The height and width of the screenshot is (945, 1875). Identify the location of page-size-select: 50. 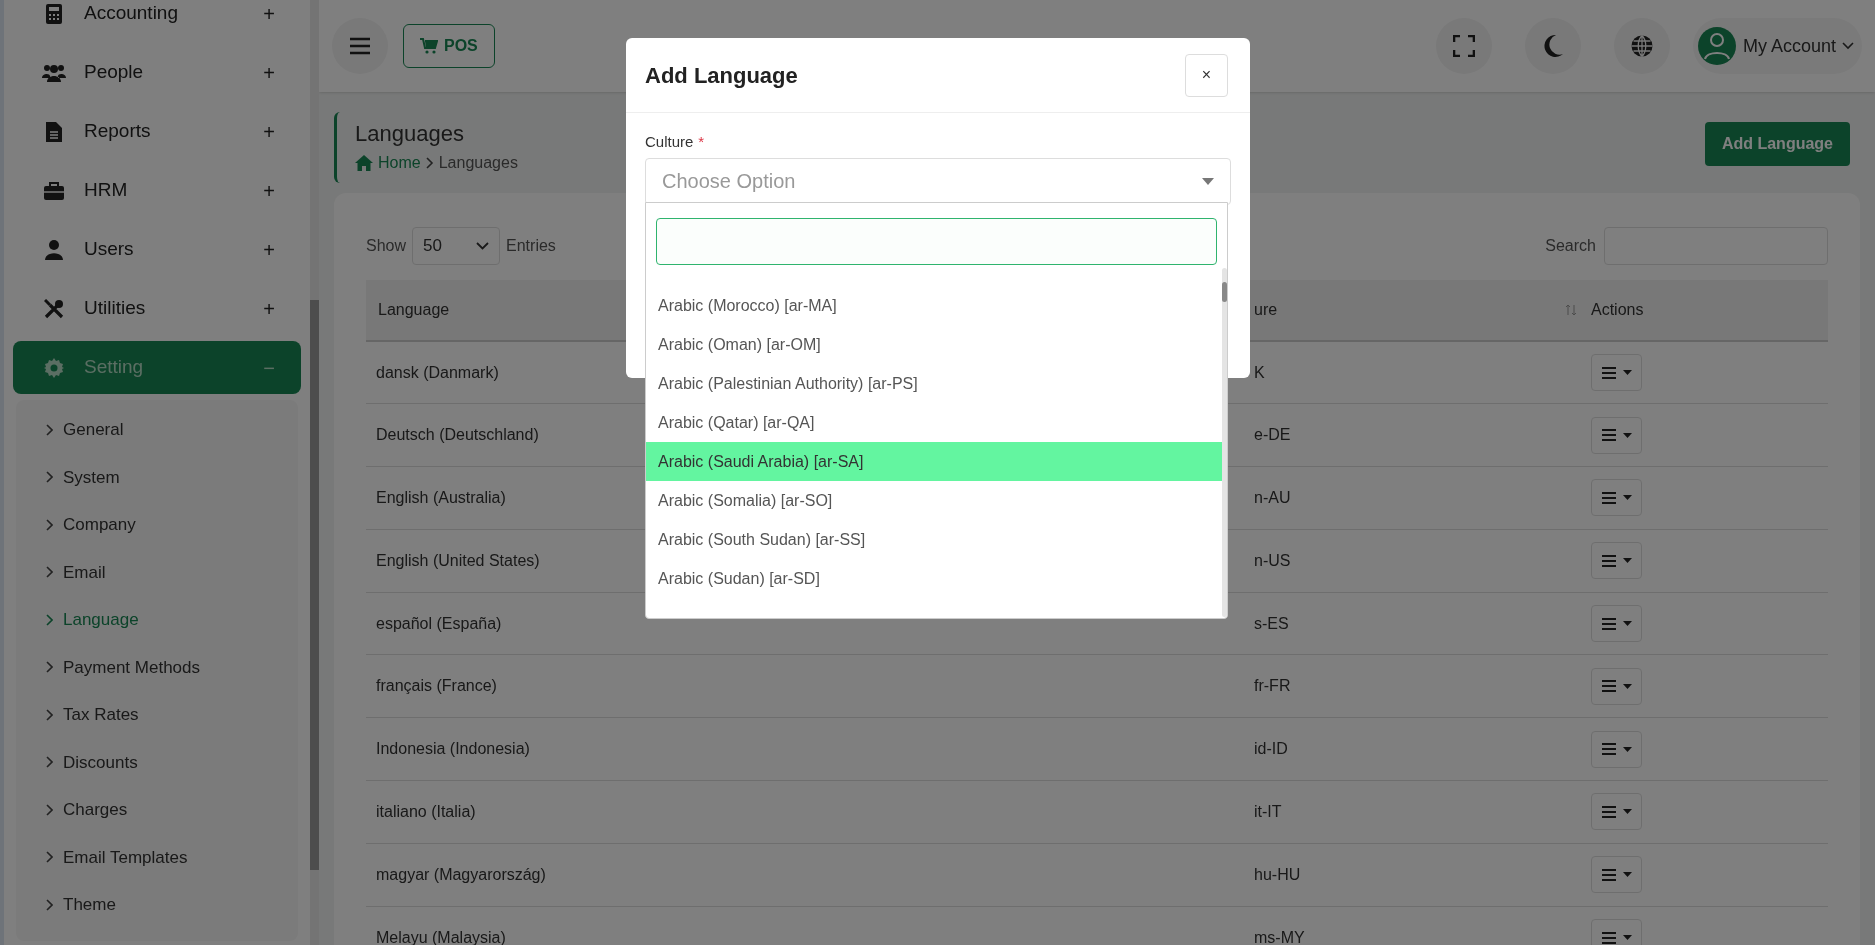
(456, 246).